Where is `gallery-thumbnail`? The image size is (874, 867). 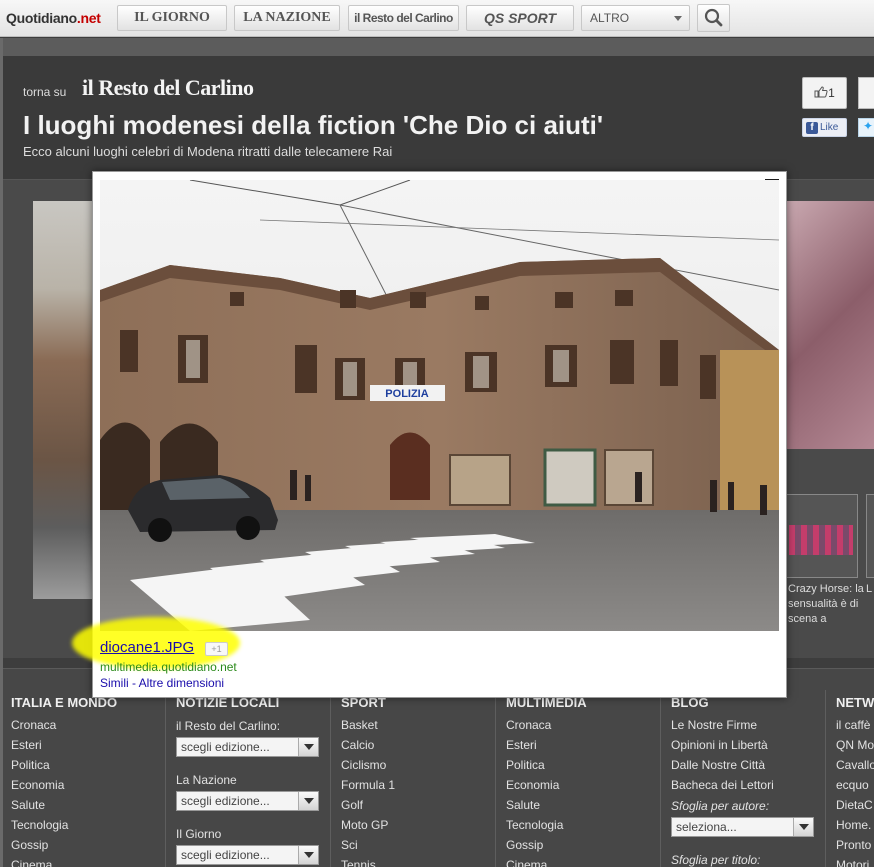 gallery-thumbnail is located at coordinates (821, 536).